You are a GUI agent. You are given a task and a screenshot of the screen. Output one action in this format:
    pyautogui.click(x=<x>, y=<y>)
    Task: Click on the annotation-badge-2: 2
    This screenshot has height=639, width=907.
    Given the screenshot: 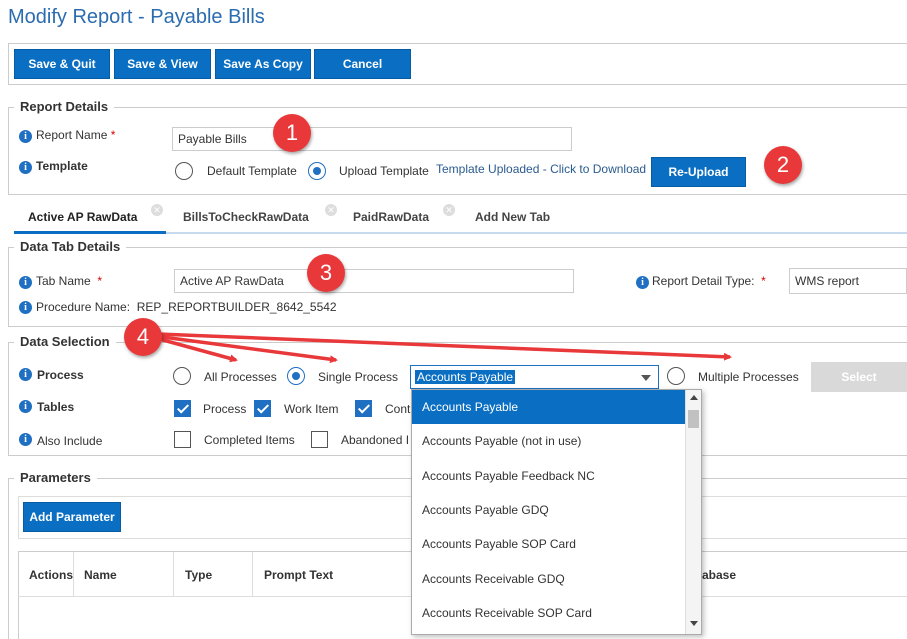 What is the action you would take?
    pyautogui.click(x=783, y=165)
    